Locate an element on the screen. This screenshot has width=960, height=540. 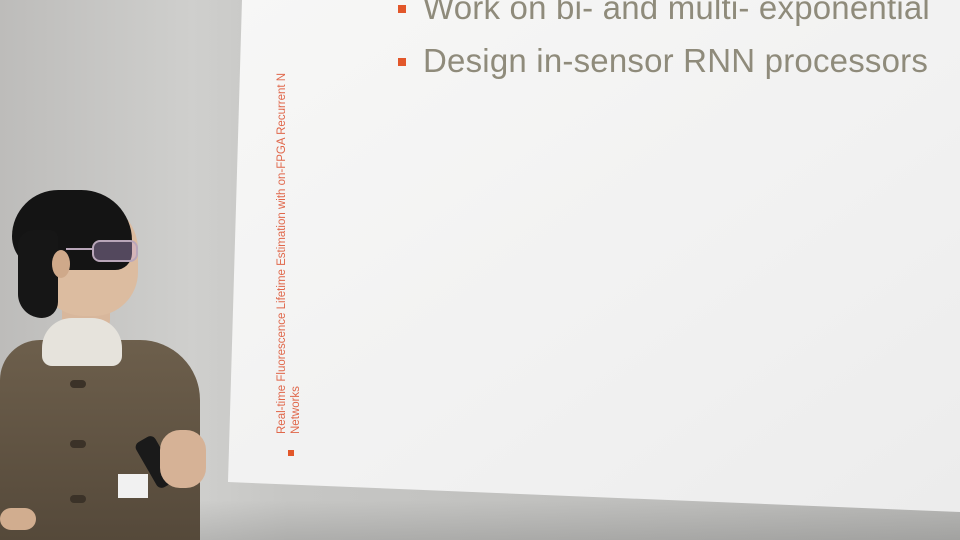
glasses is located at coordinates (115, 251).